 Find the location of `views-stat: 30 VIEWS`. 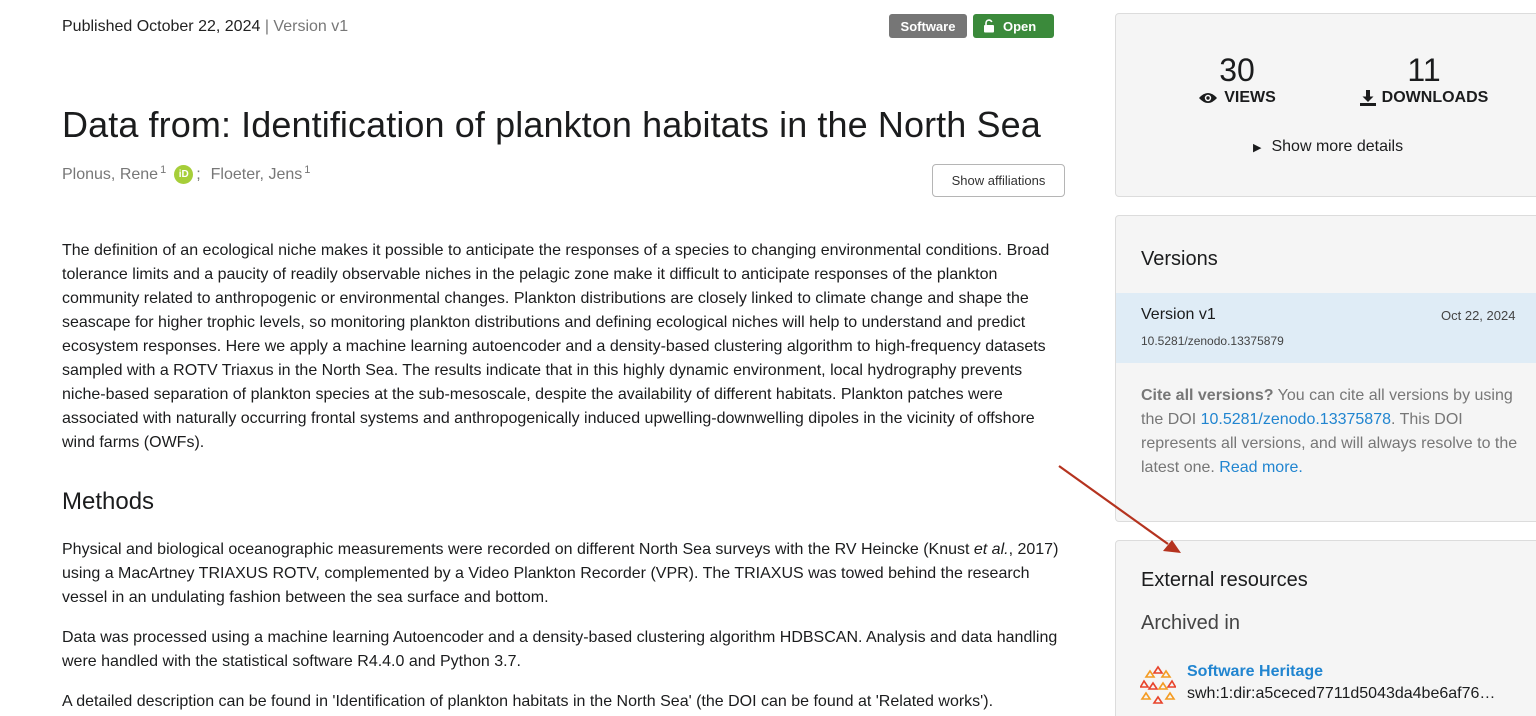

views-stat: 30 VIEWS is located at coordinates (1237, 79).